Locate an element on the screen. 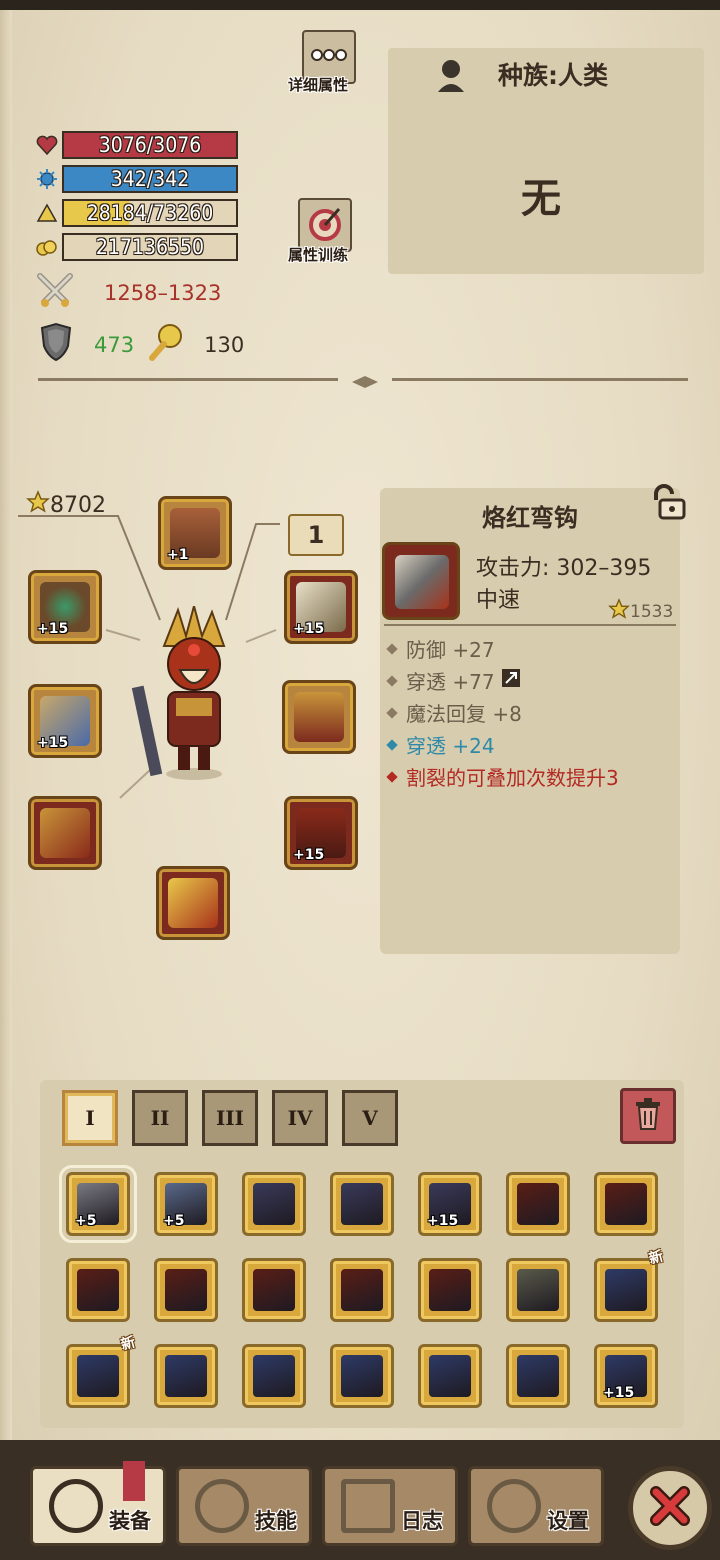 This screenshot has height=1560, width=720. inventory-tab-5: V is located at coordinates (370, 1118).